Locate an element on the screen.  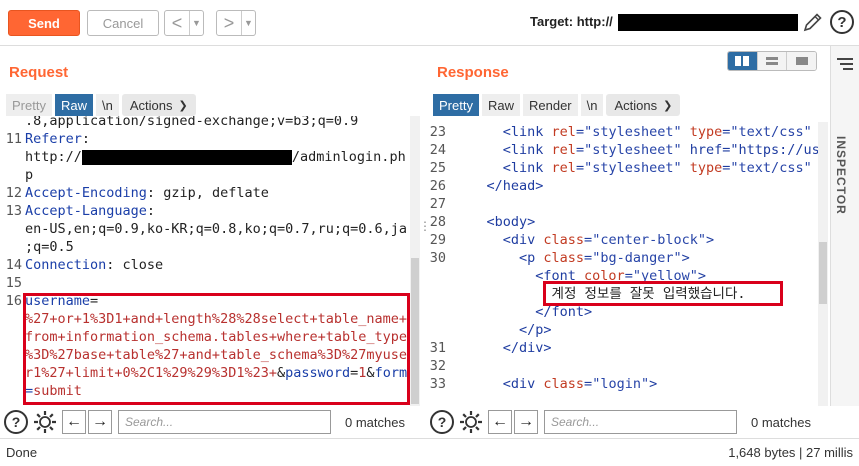
html-code: <link rel="stylesheet" href="https://use is located at coordinates (636, 150).